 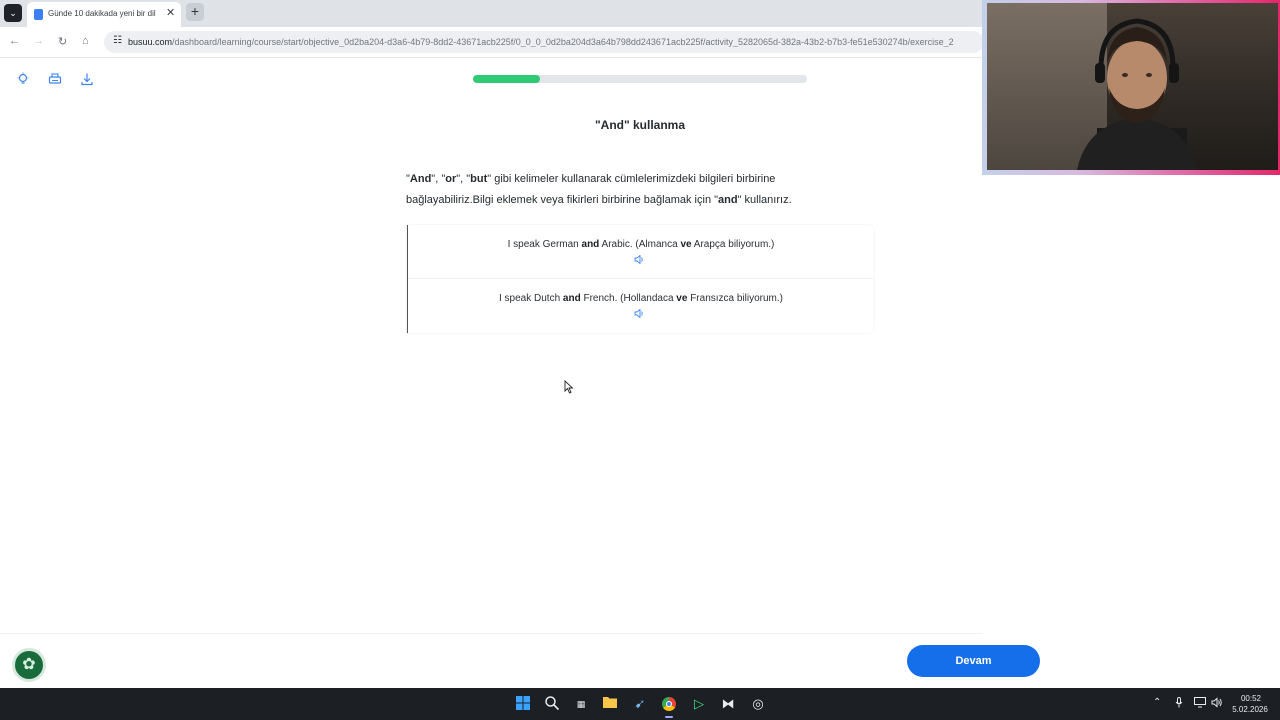 I want to click on mouse-cursor-icon, so click(x=569, y=388).